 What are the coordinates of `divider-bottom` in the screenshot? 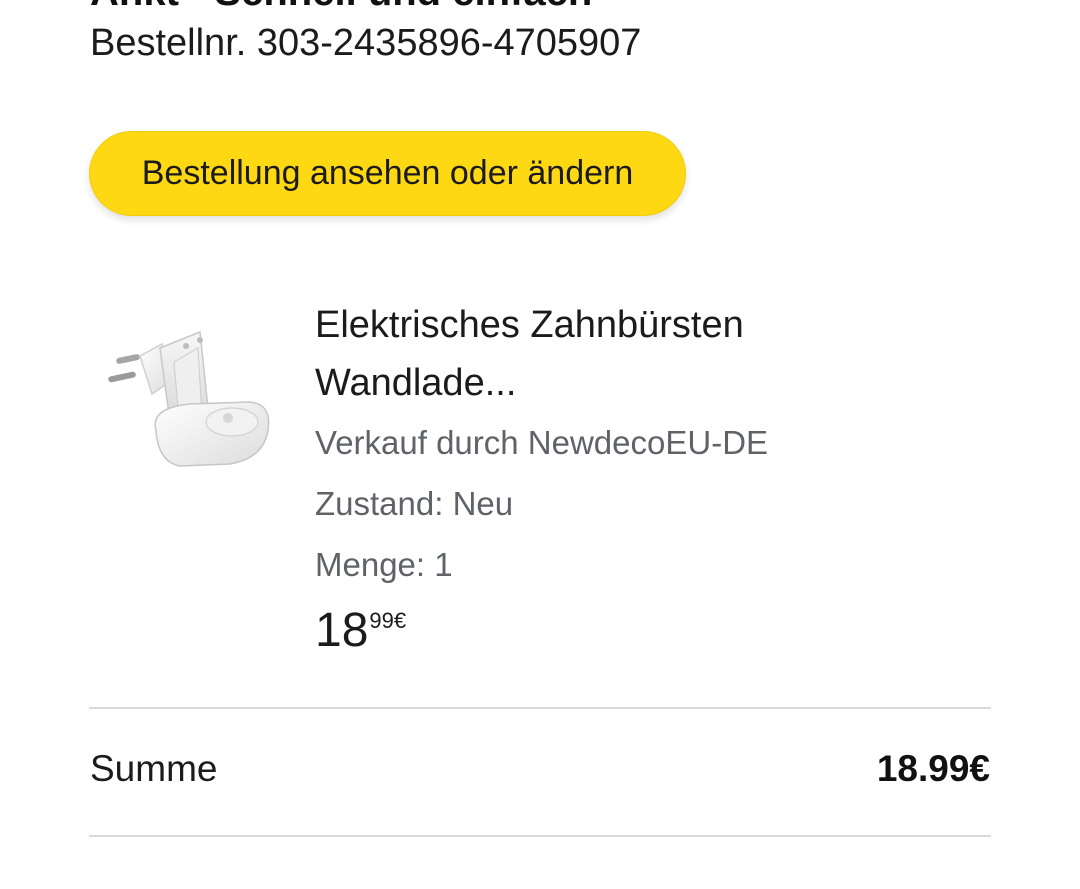 It's located at (540, 836).